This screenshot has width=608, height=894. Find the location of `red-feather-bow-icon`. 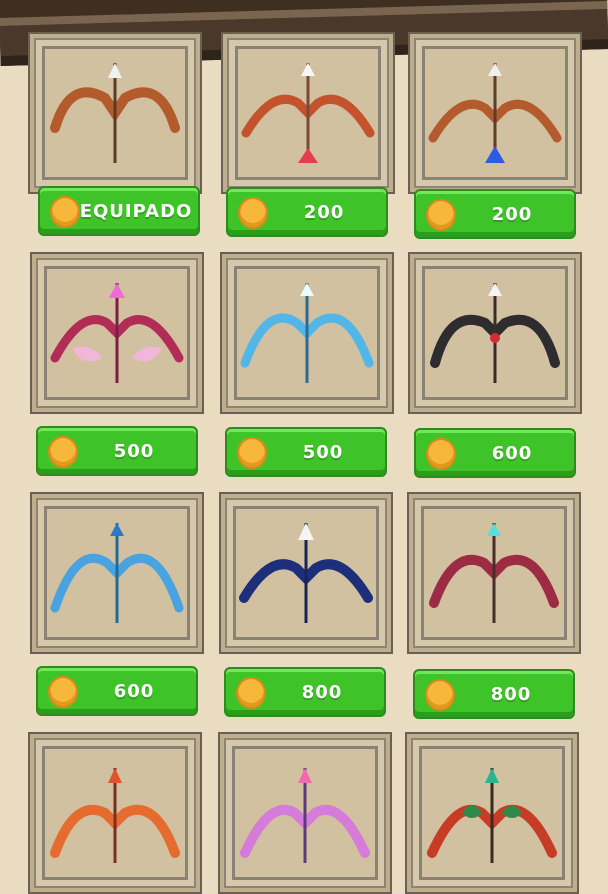

red-feather-bow-icon is located at coordinates (308, 113).